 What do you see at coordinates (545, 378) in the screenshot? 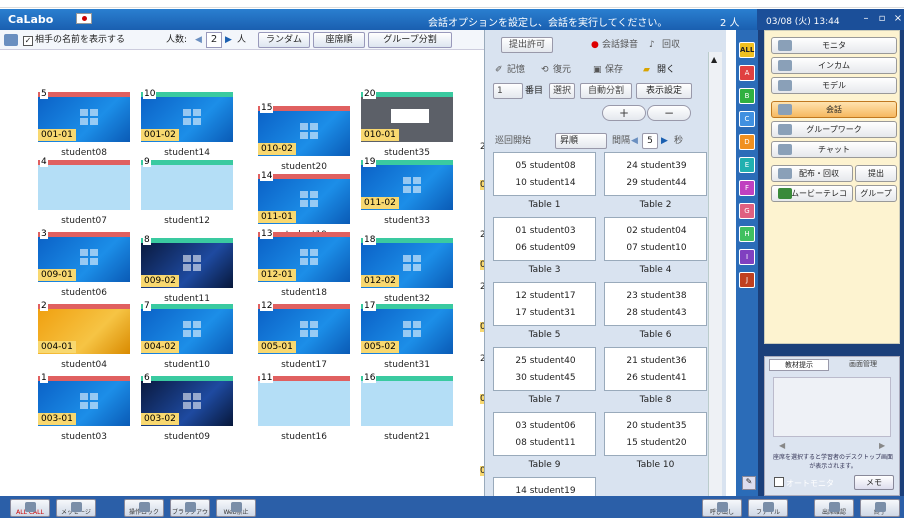
I see `table-member: 30 student45` at bounding box center [545, 378].